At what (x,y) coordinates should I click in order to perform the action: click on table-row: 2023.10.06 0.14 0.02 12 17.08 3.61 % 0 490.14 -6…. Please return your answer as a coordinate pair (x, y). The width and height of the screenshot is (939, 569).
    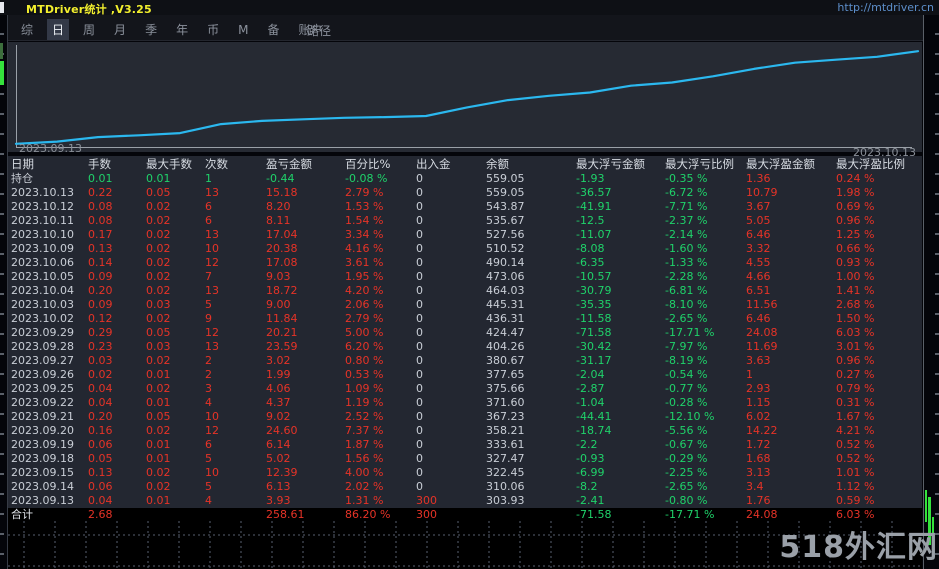
    Looking at the image, I should click on (465, 263).